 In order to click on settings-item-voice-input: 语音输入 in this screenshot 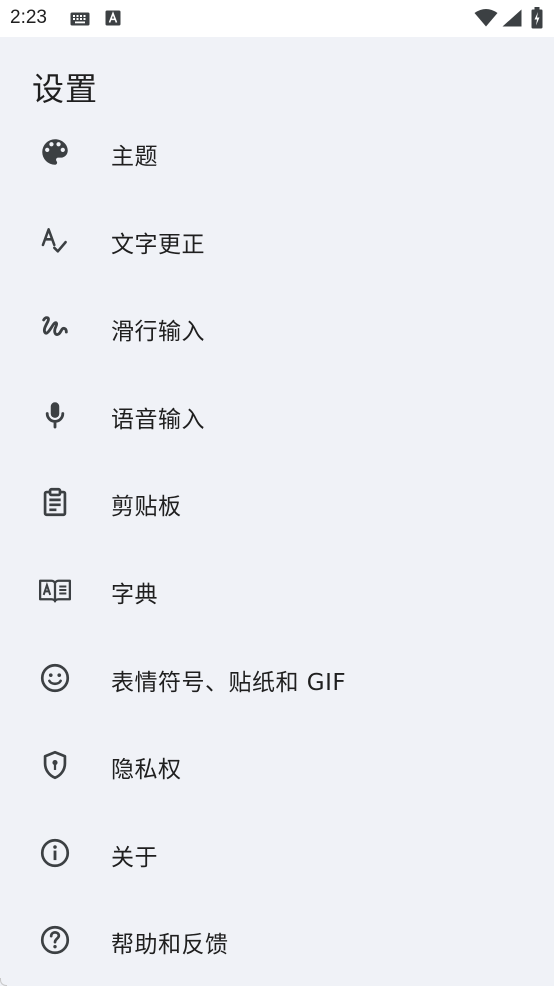, I will do `click(277, 415)`.